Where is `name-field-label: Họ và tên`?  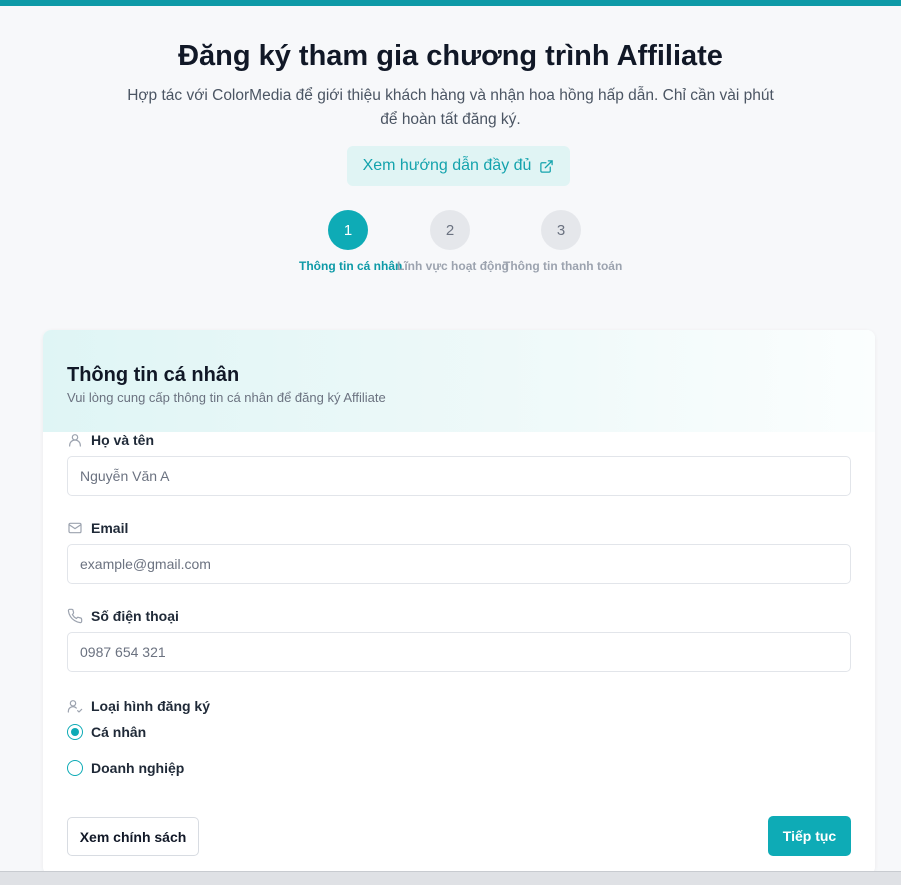 name-field-label: Họ và tên is located at coordinates (110, 440).